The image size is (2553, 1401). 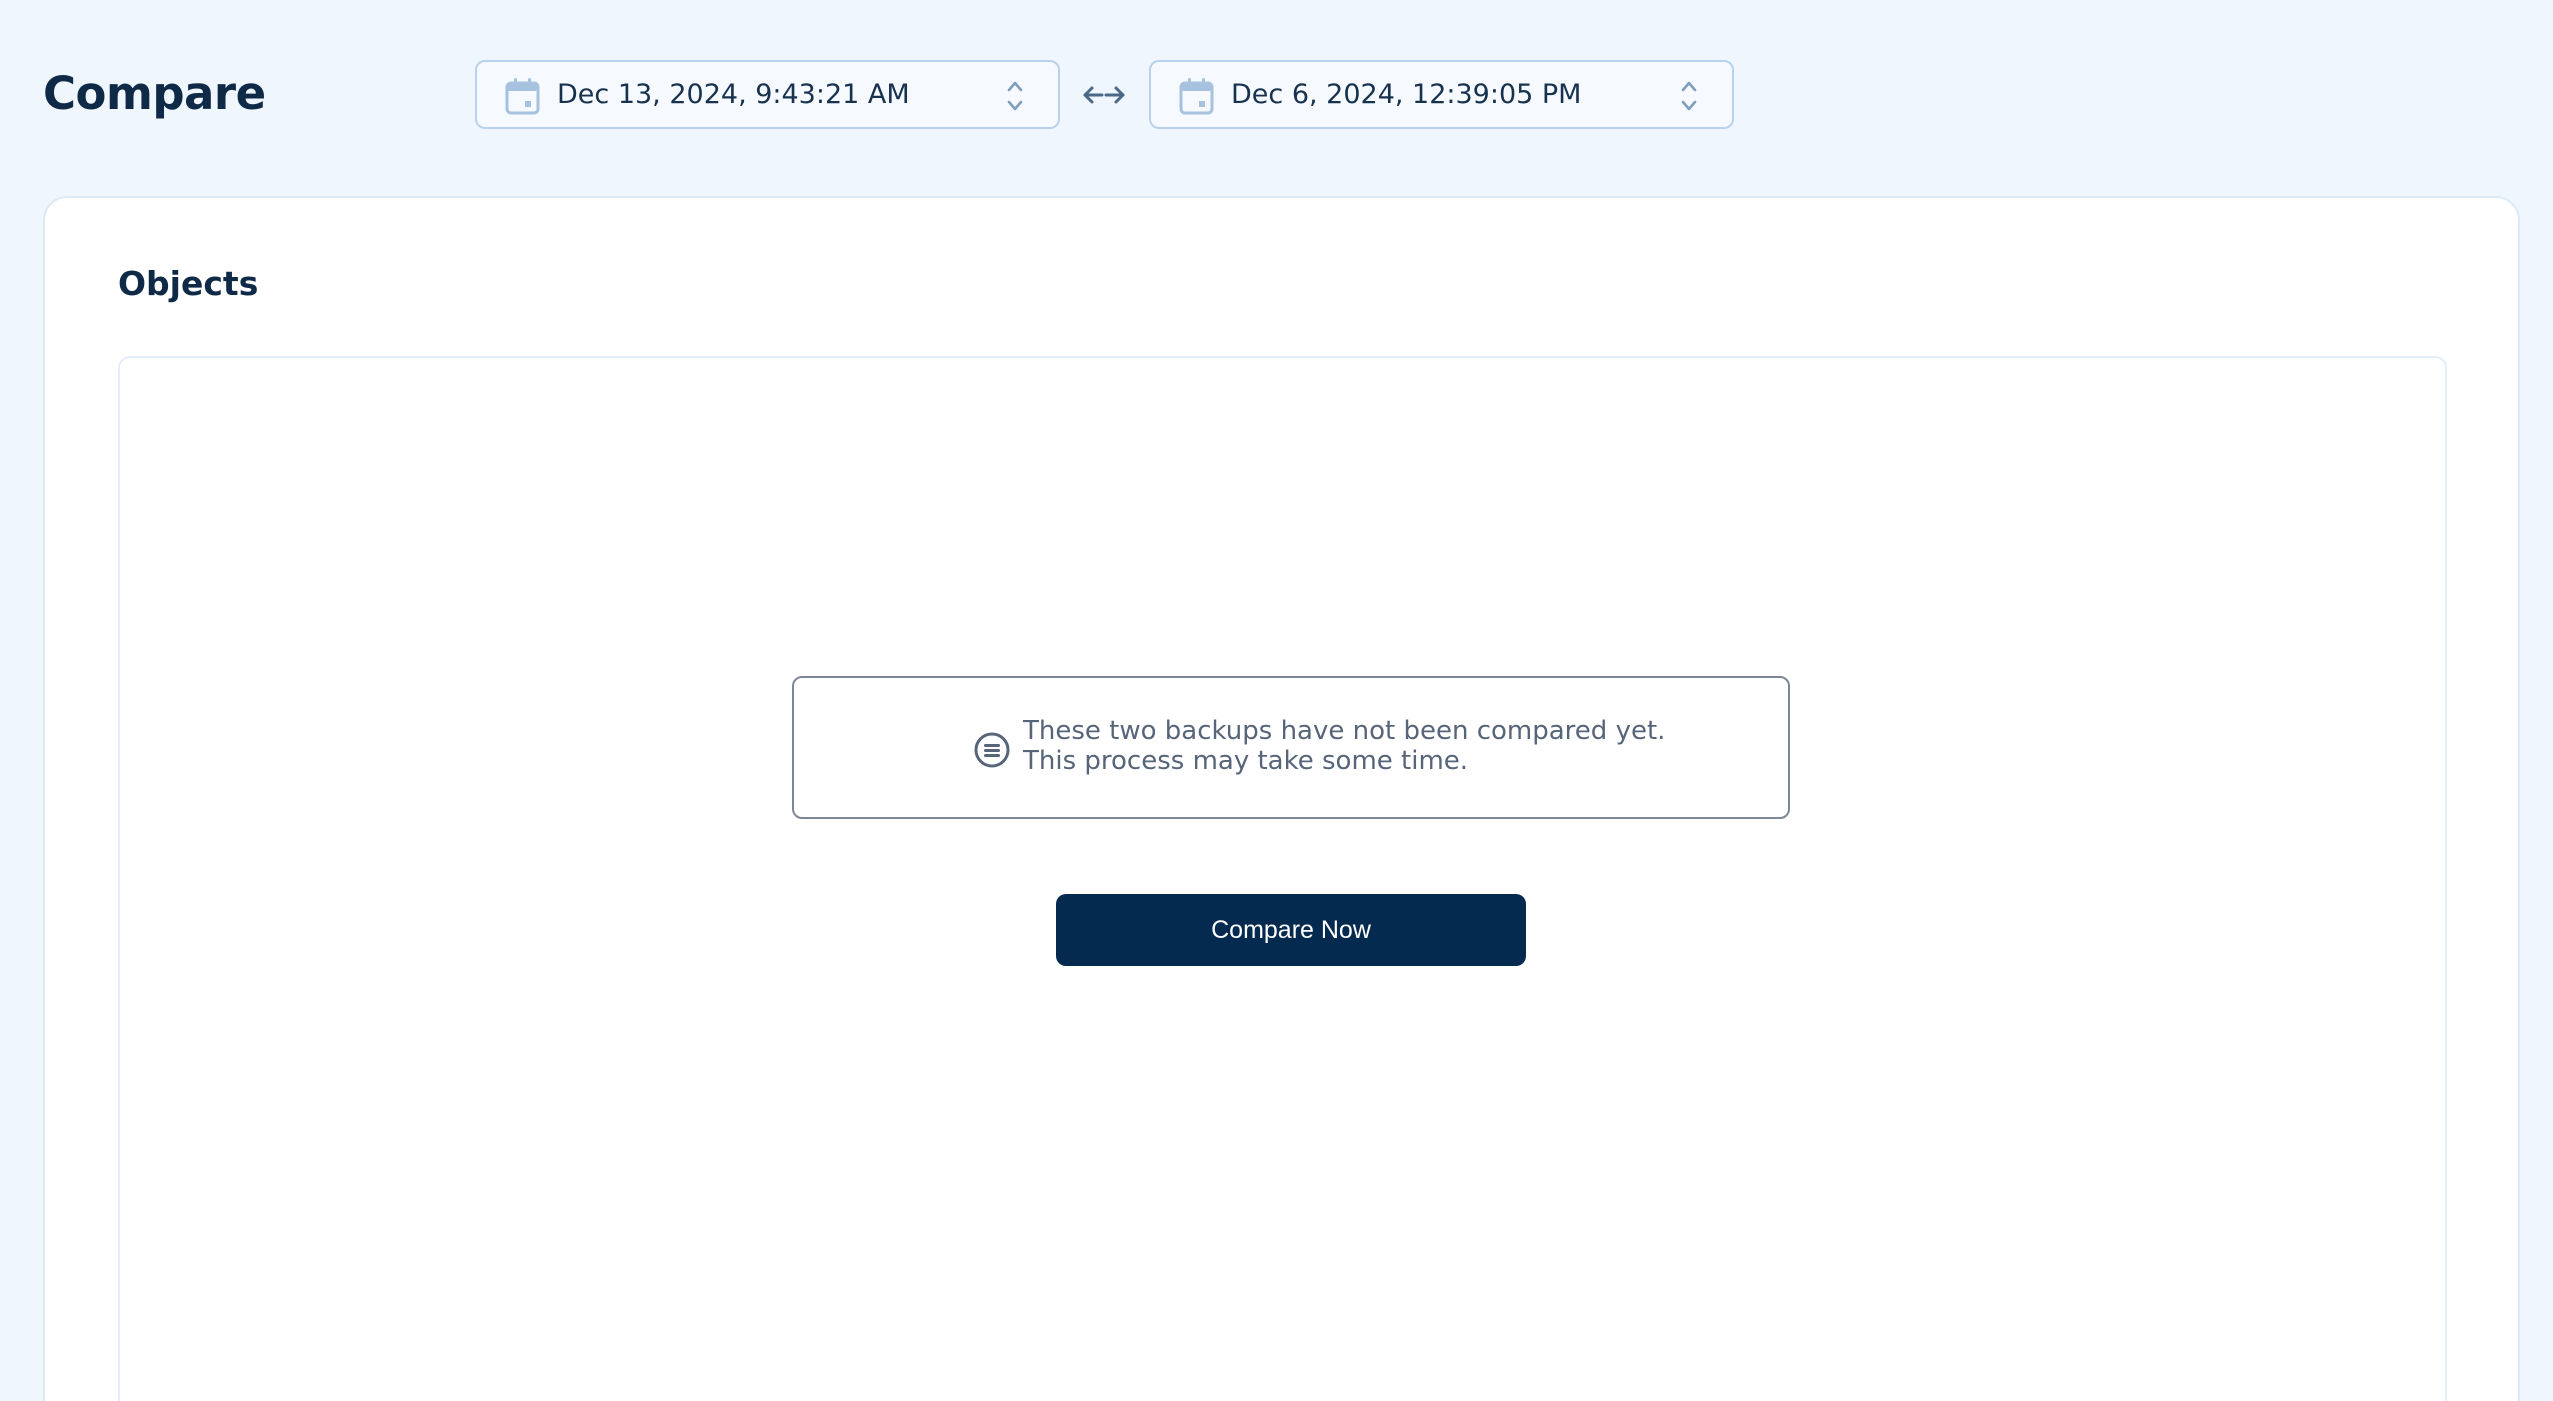 I want to click on from-date-select: Dec 13, 2024, 9:43:21 AM, so click(x=767, y=94).